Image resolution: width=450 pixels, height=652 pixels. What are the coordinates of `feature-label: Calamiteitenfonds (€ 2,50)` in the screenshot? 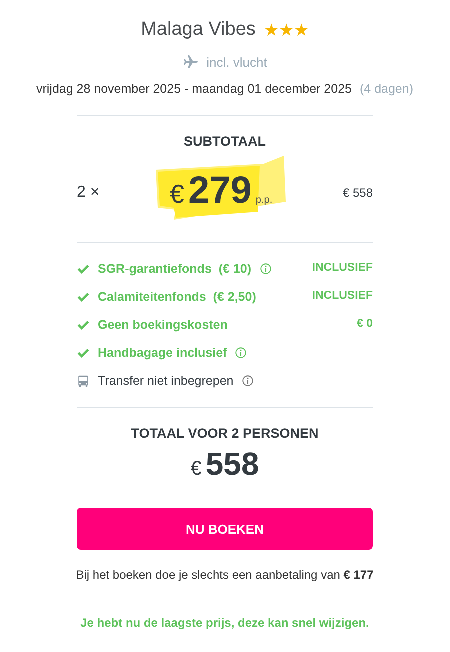 It's located at (177, 297).